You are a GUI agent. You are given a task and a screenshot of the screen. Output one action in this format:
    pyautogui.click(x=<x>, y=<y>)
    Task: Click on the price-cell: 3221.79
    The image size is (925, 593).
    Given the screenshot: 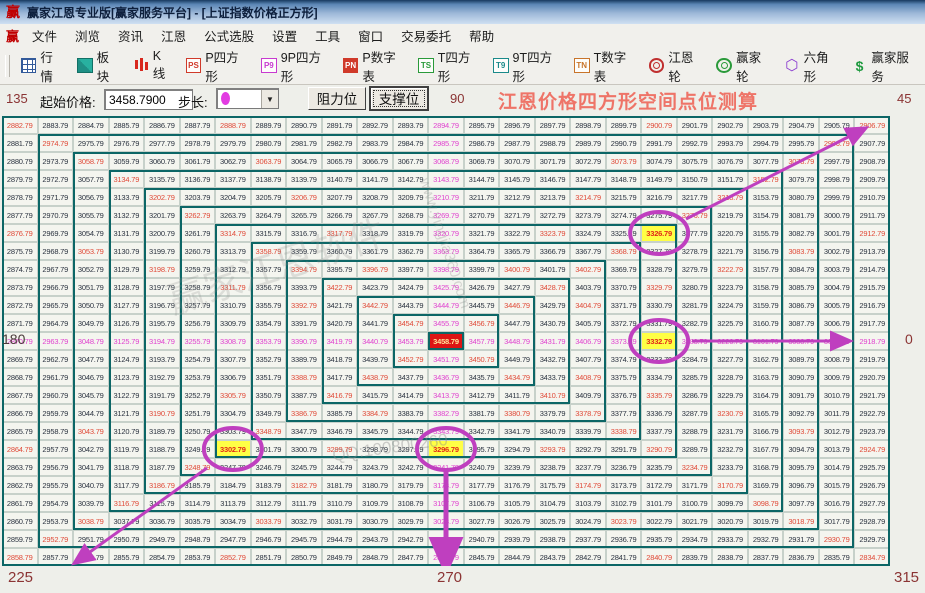 What is the action you would take?
    pyautogui.click(x=730, y=251)
    